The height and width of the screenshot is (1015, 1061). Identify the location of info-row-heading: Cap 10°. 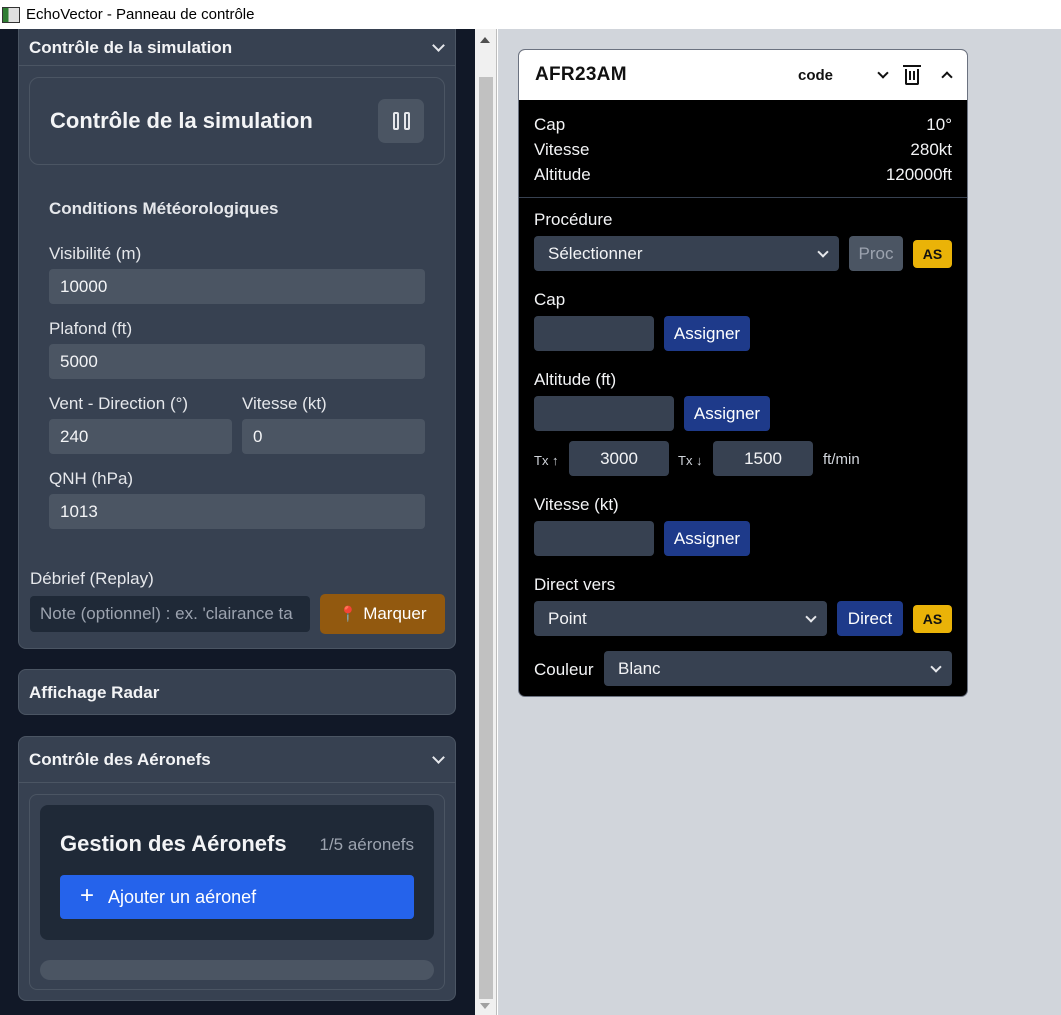
(743, 124).